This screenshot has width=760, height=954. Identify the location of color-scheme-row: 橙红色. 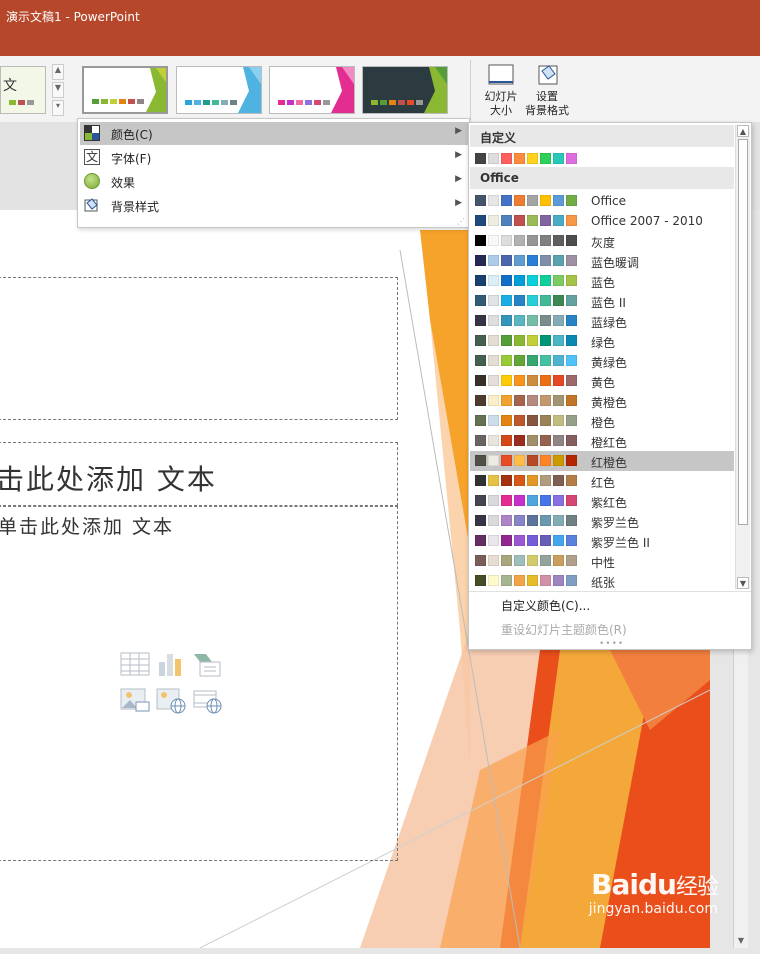
(602, 441).